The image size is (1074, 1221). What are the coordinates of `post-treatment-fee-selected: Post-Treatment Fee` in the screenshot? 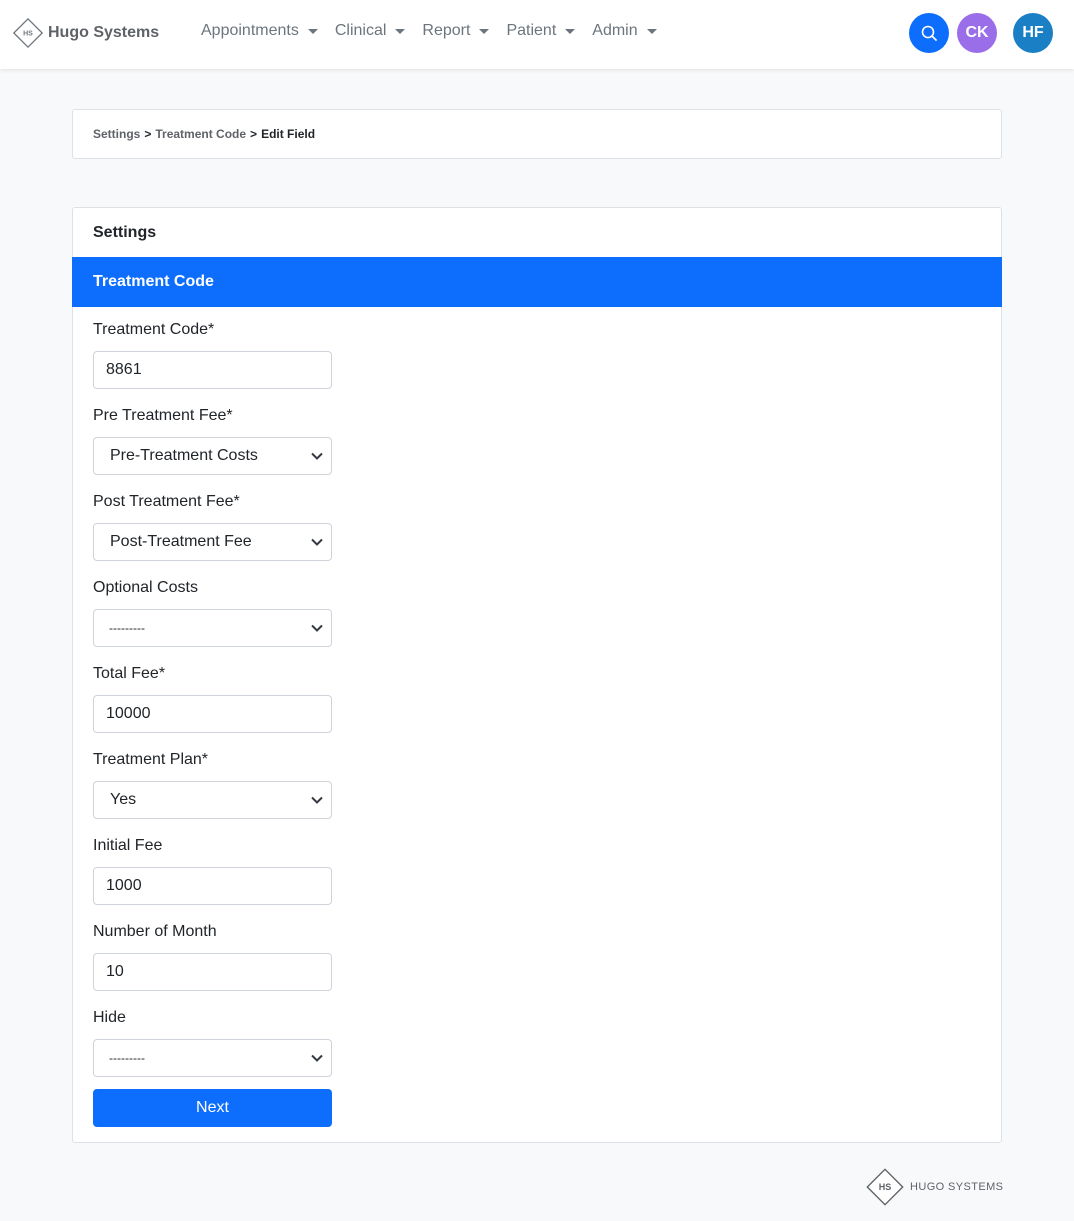 It's located at (181, 541).